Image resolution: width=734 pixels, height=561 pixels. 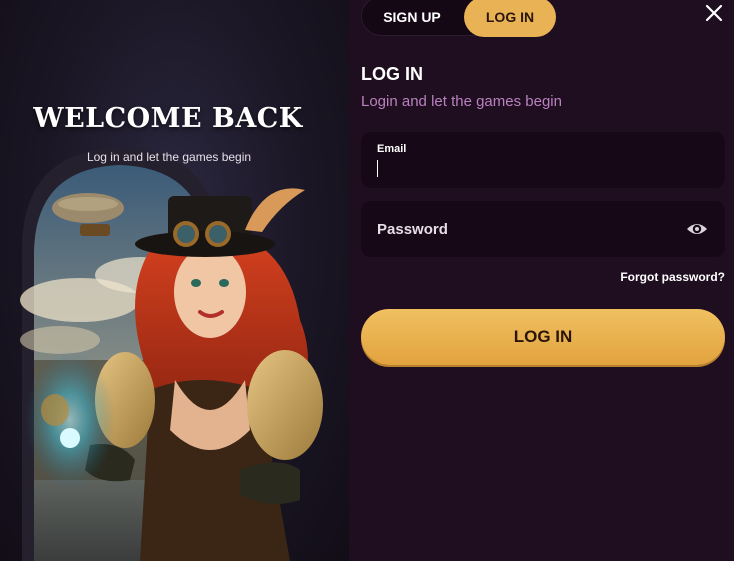 I want to click on email-input, so click(x=542, y=168).